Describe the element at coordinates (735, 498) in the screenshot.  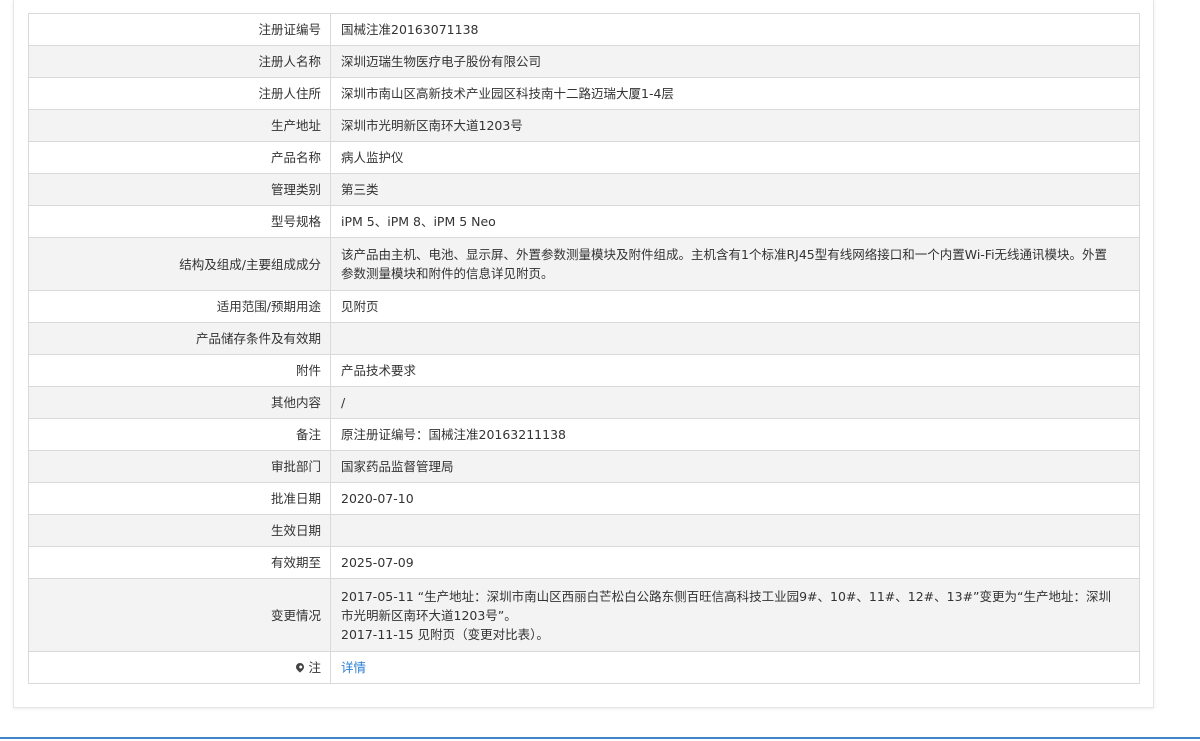
I see `value-approval-date: 2020-07-10` at that location.